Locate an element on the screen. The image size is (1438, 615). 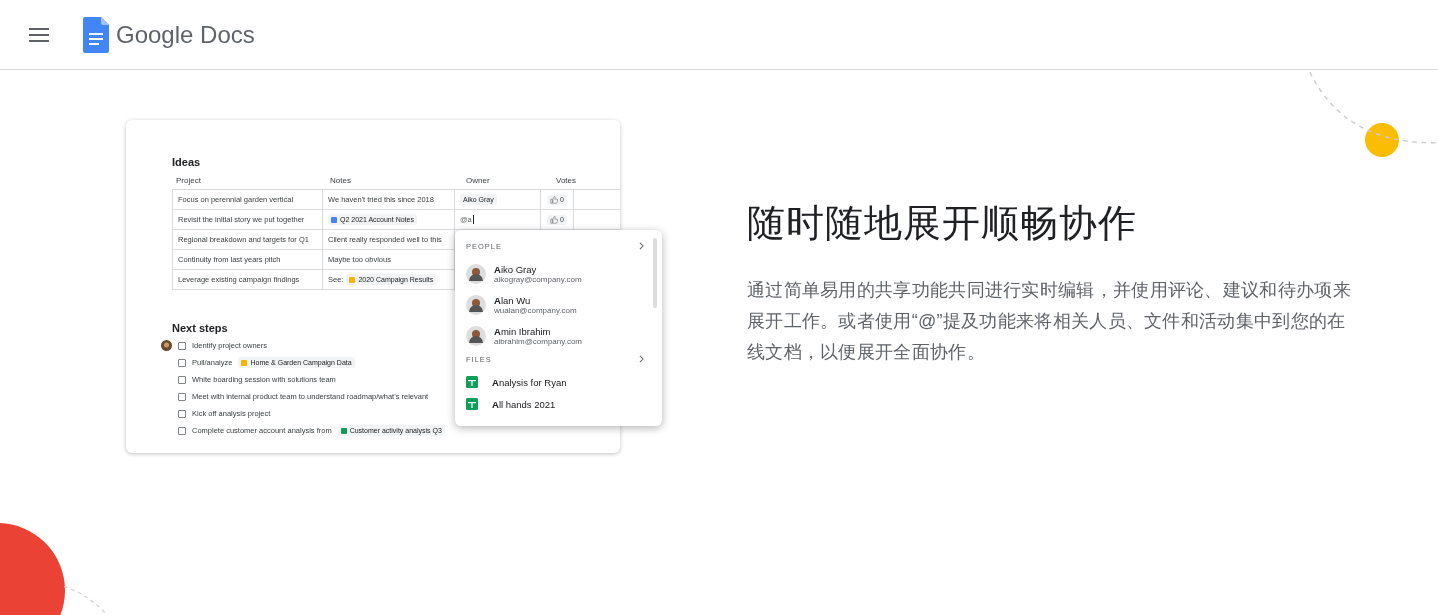
file-option: Analysis for Ryan is located at coordinates (564, 382).